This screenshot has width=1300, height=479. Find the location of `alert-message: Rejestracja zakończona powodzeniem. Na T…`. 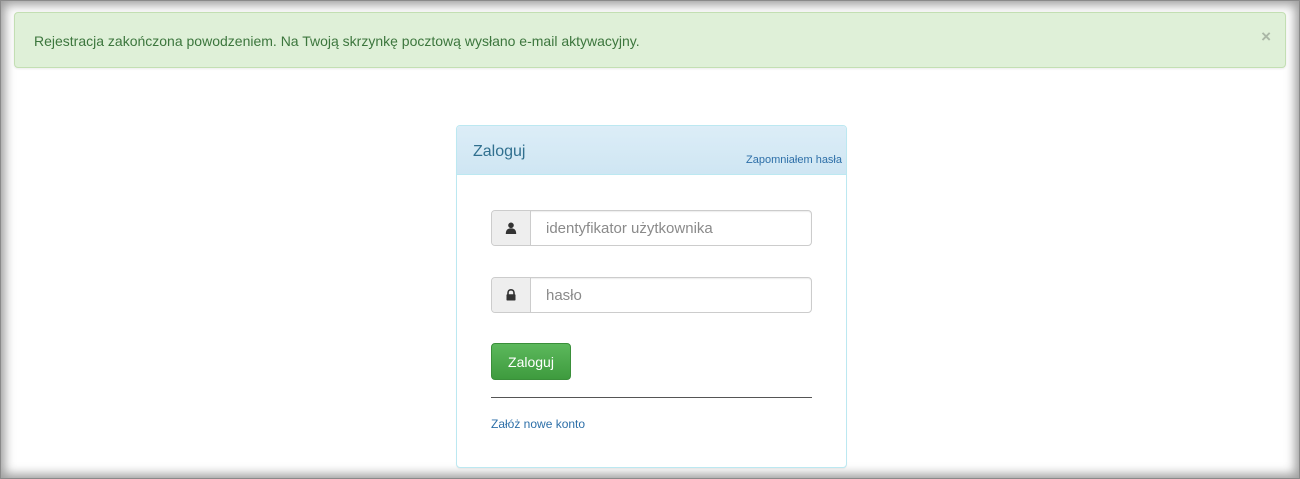

alert-message: Rejestracja zakończona powodzeniem. Na T… is located at coordinates (337, 41).